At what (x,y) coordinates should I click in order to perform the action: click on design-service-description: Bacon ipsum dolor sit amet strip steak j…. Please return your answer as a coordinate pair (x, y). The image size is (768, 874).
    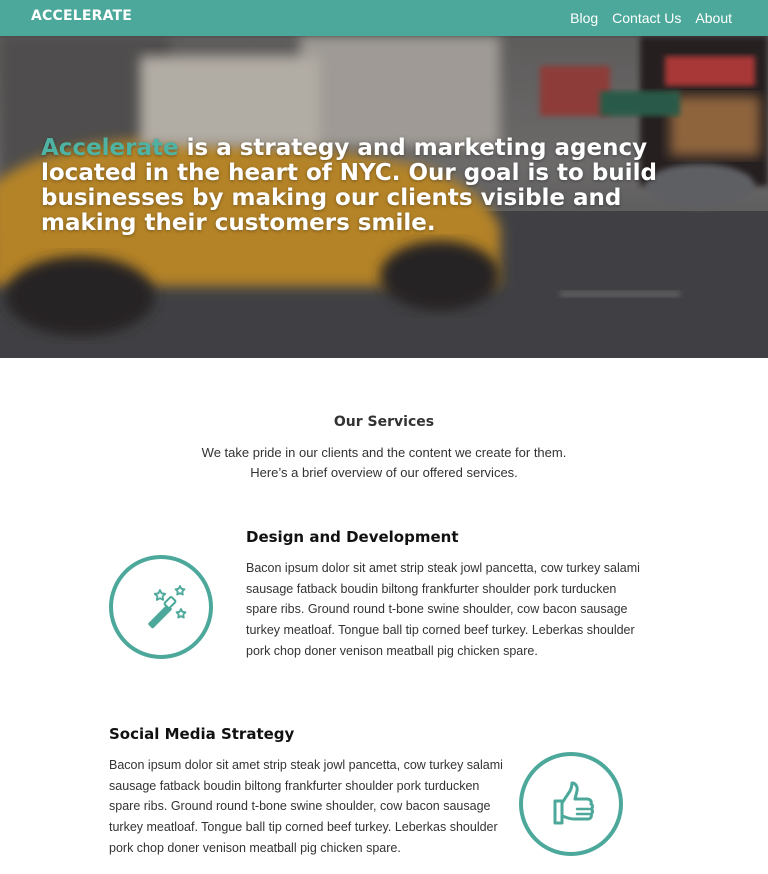
    Looking at the image, I should click on (443, 609).